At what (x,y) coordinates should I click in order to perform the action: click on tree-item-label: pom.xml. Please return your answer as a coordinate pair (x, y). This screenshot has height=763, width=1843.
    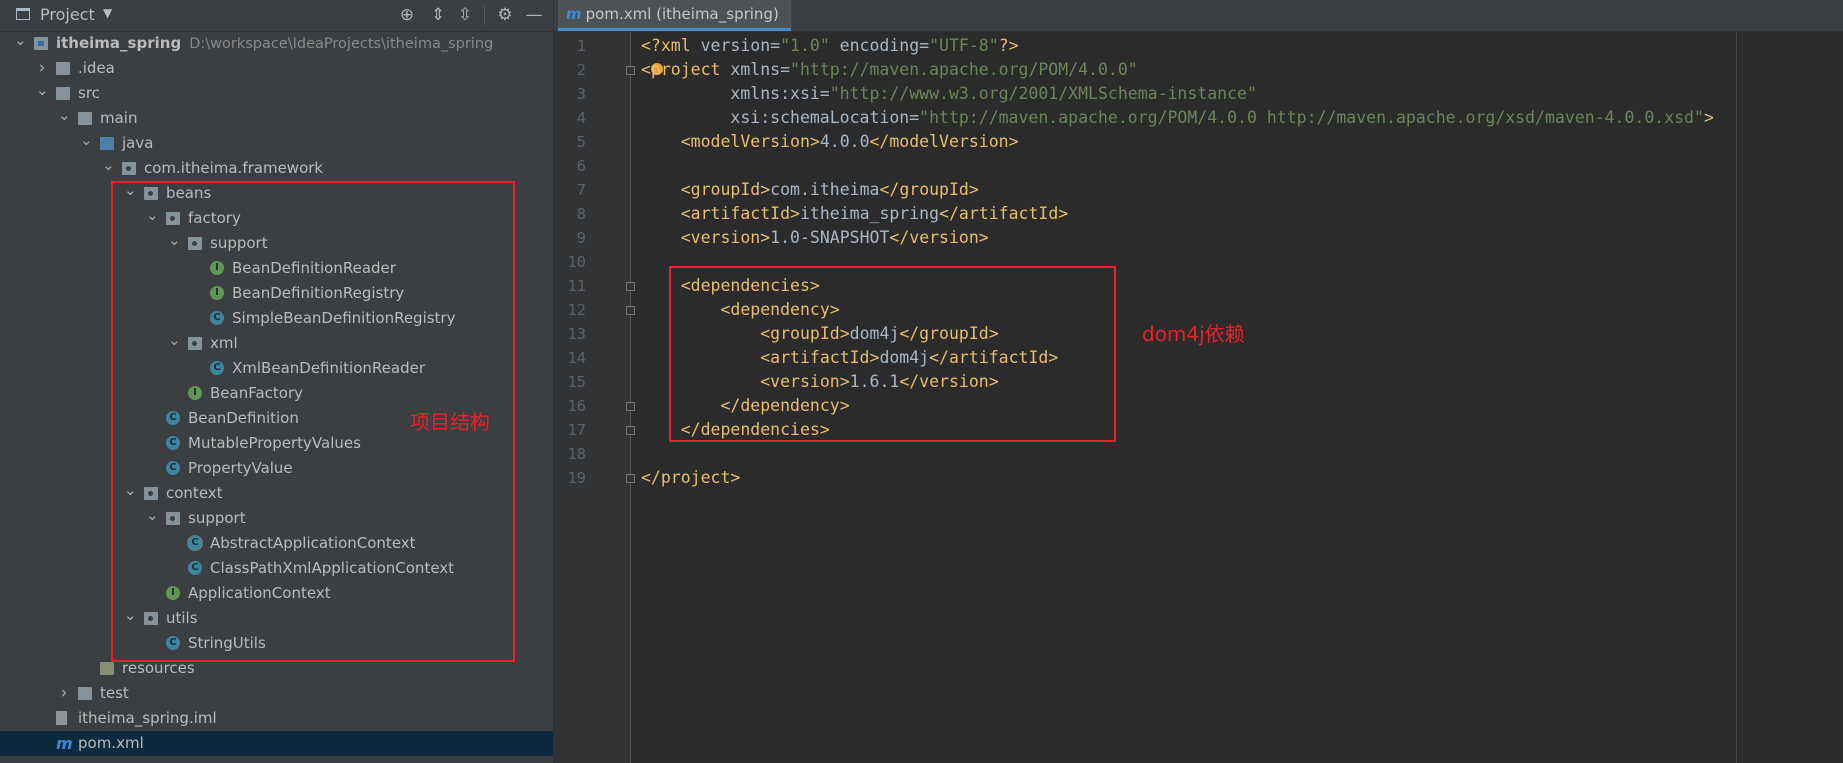
    Looking at the image, I should click on (111, 743).